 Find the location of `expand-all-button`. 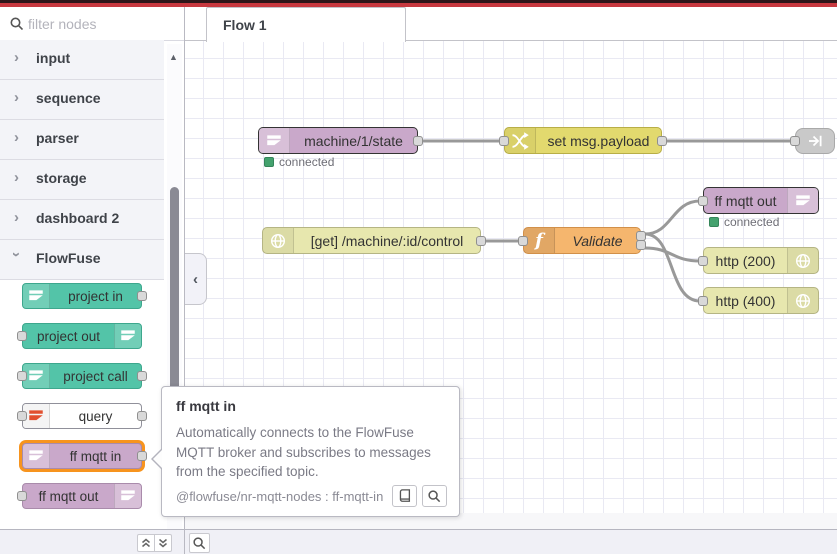

expand-all-button is located at coordinates (163, 543).